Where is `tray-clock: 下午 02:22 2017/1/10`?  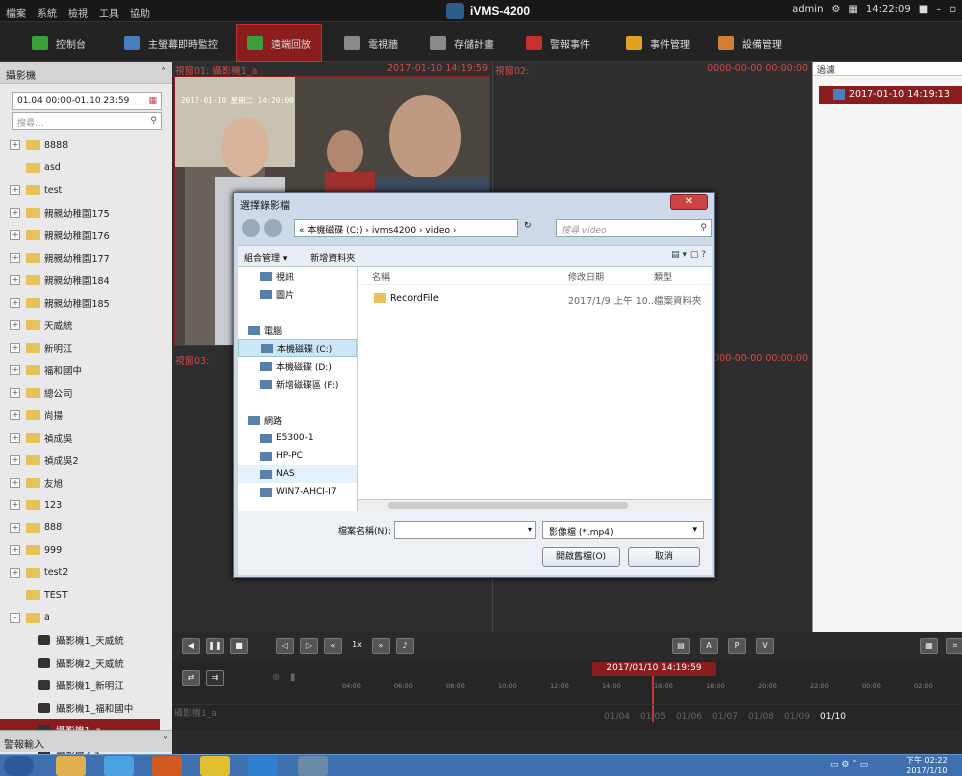
tray-clock: 下午 02:22 2017/1/10 is located at coordinates (927, 766).